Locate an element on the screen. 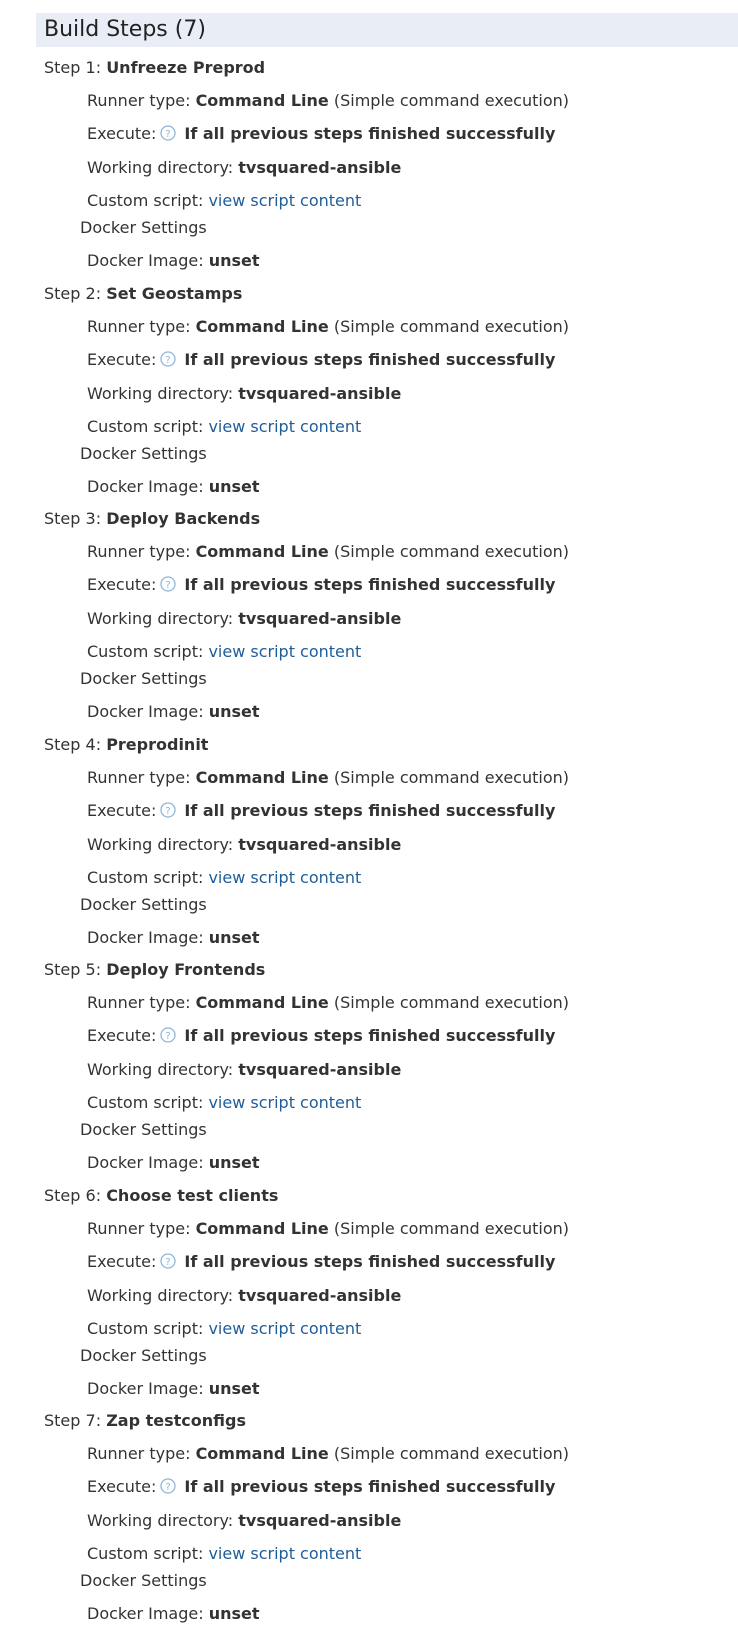 The width and height of the screenshot is (738, 1635). step-prefix: Step 1: is located at coordinates (73, 67).